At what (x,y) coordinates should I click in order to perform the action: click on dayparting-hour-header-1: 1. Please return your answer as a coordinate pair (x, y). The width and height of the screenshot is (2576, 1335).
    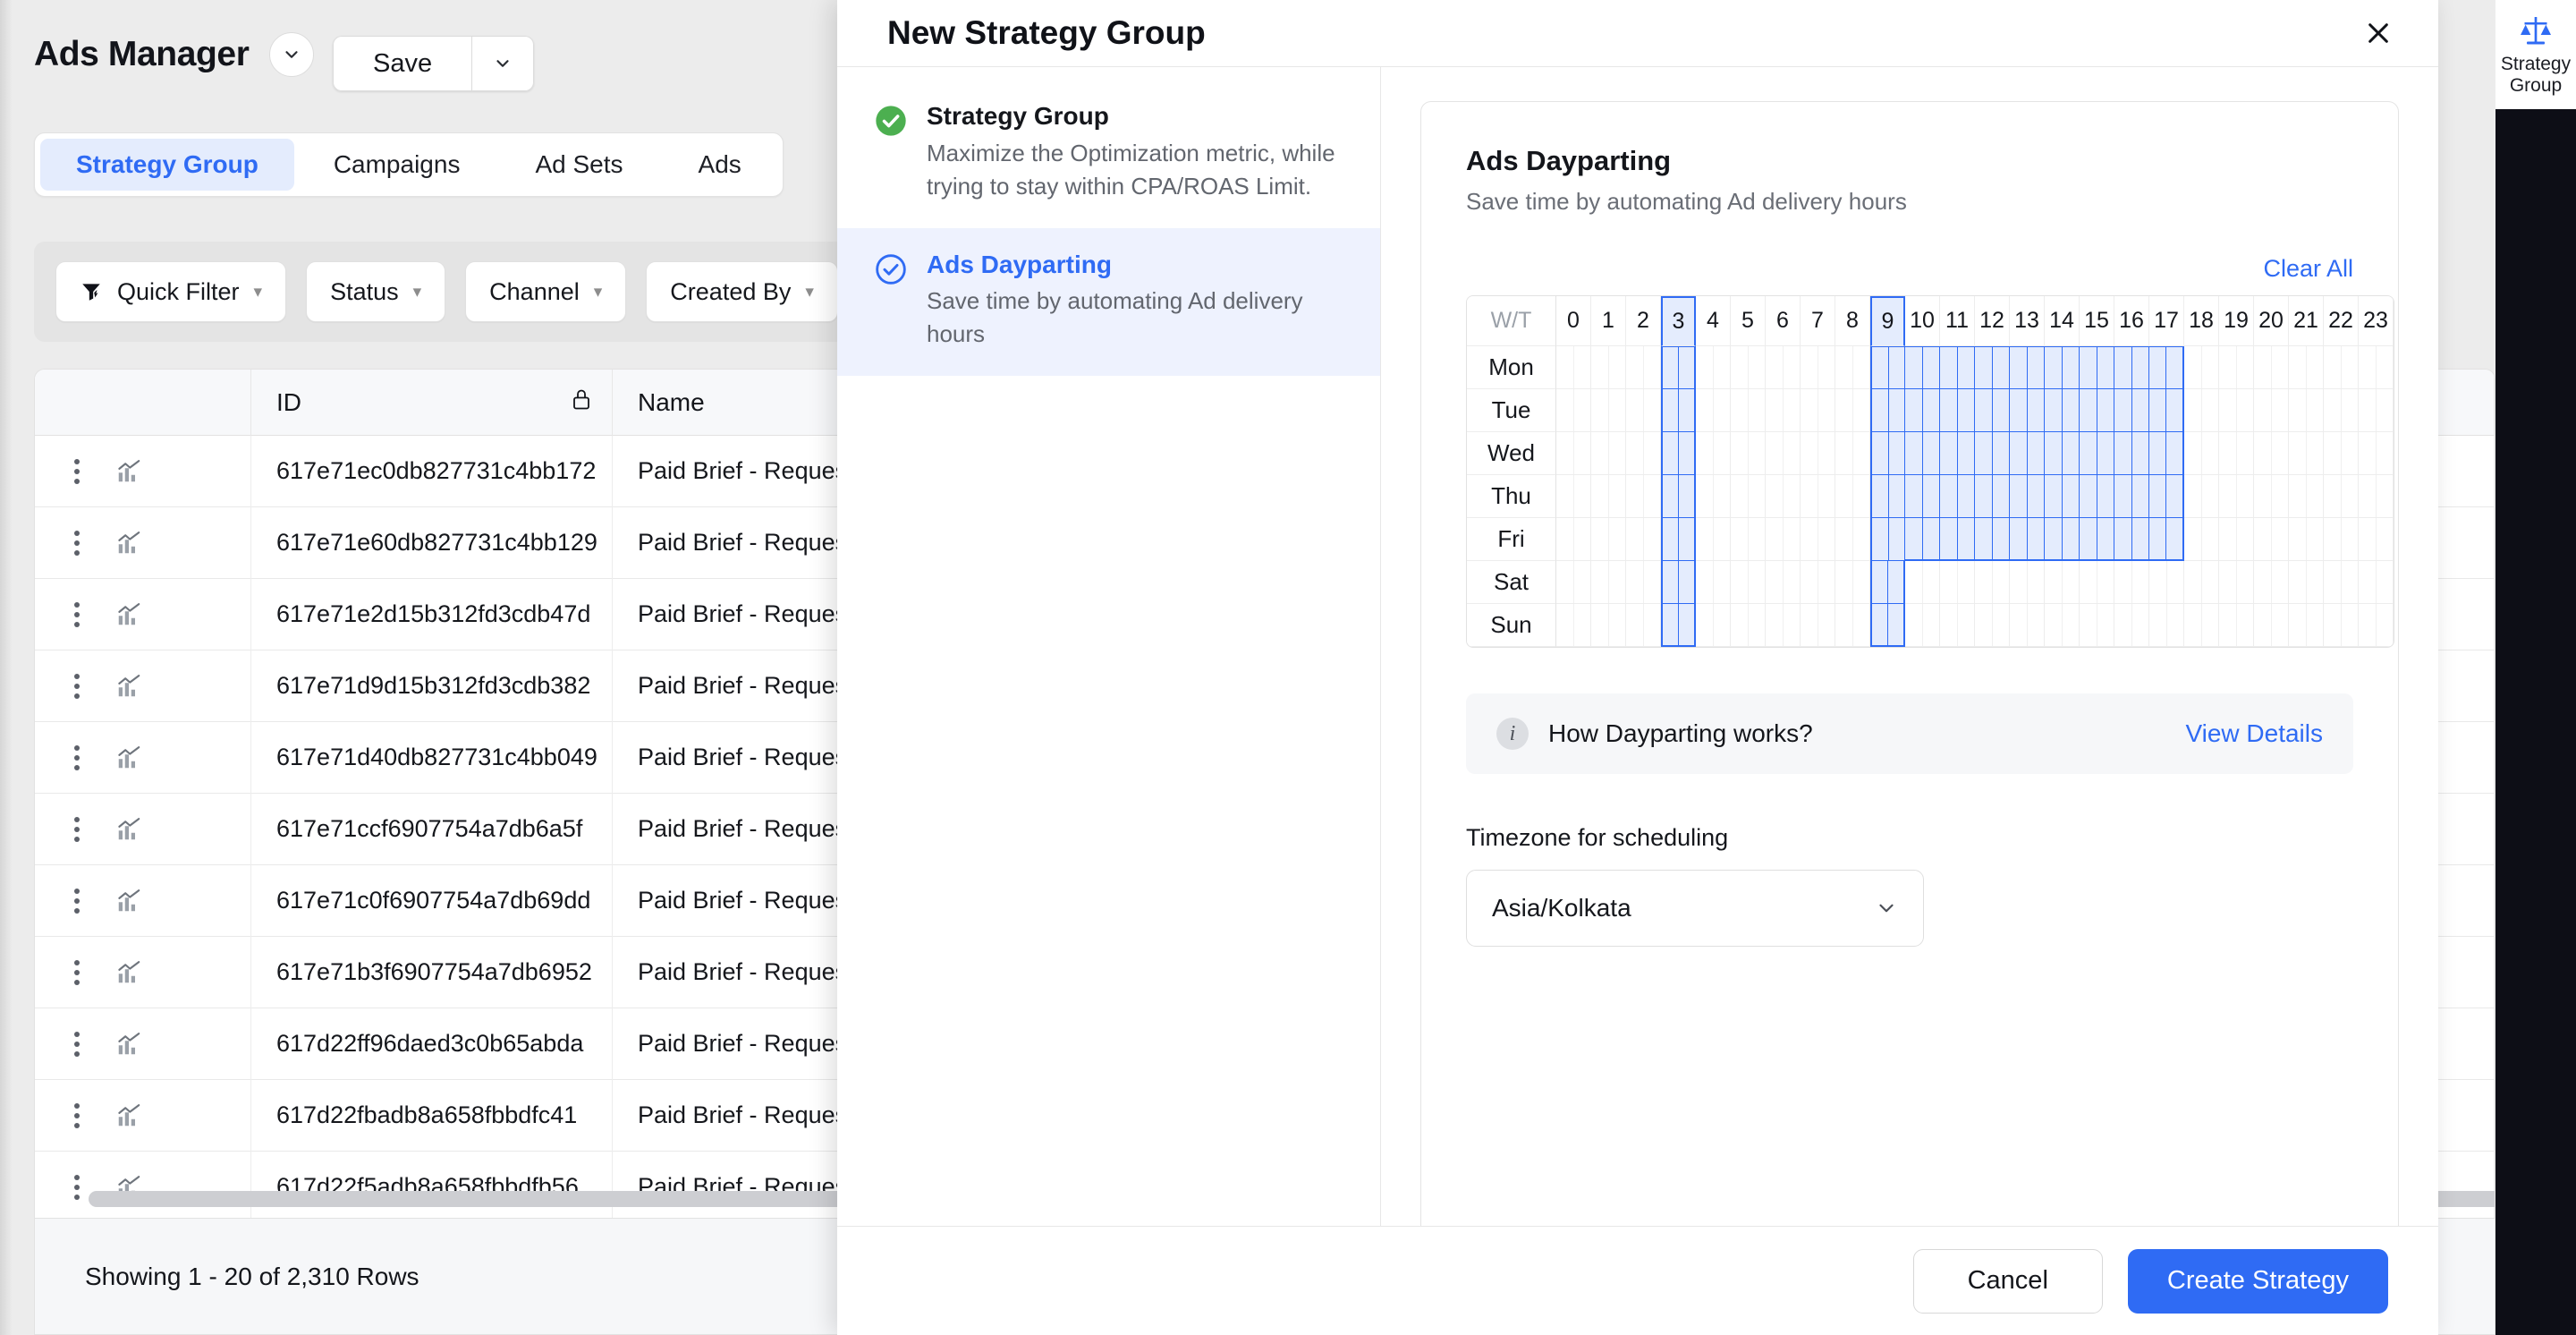
    Looking at the image, I should click on (1608, 321).